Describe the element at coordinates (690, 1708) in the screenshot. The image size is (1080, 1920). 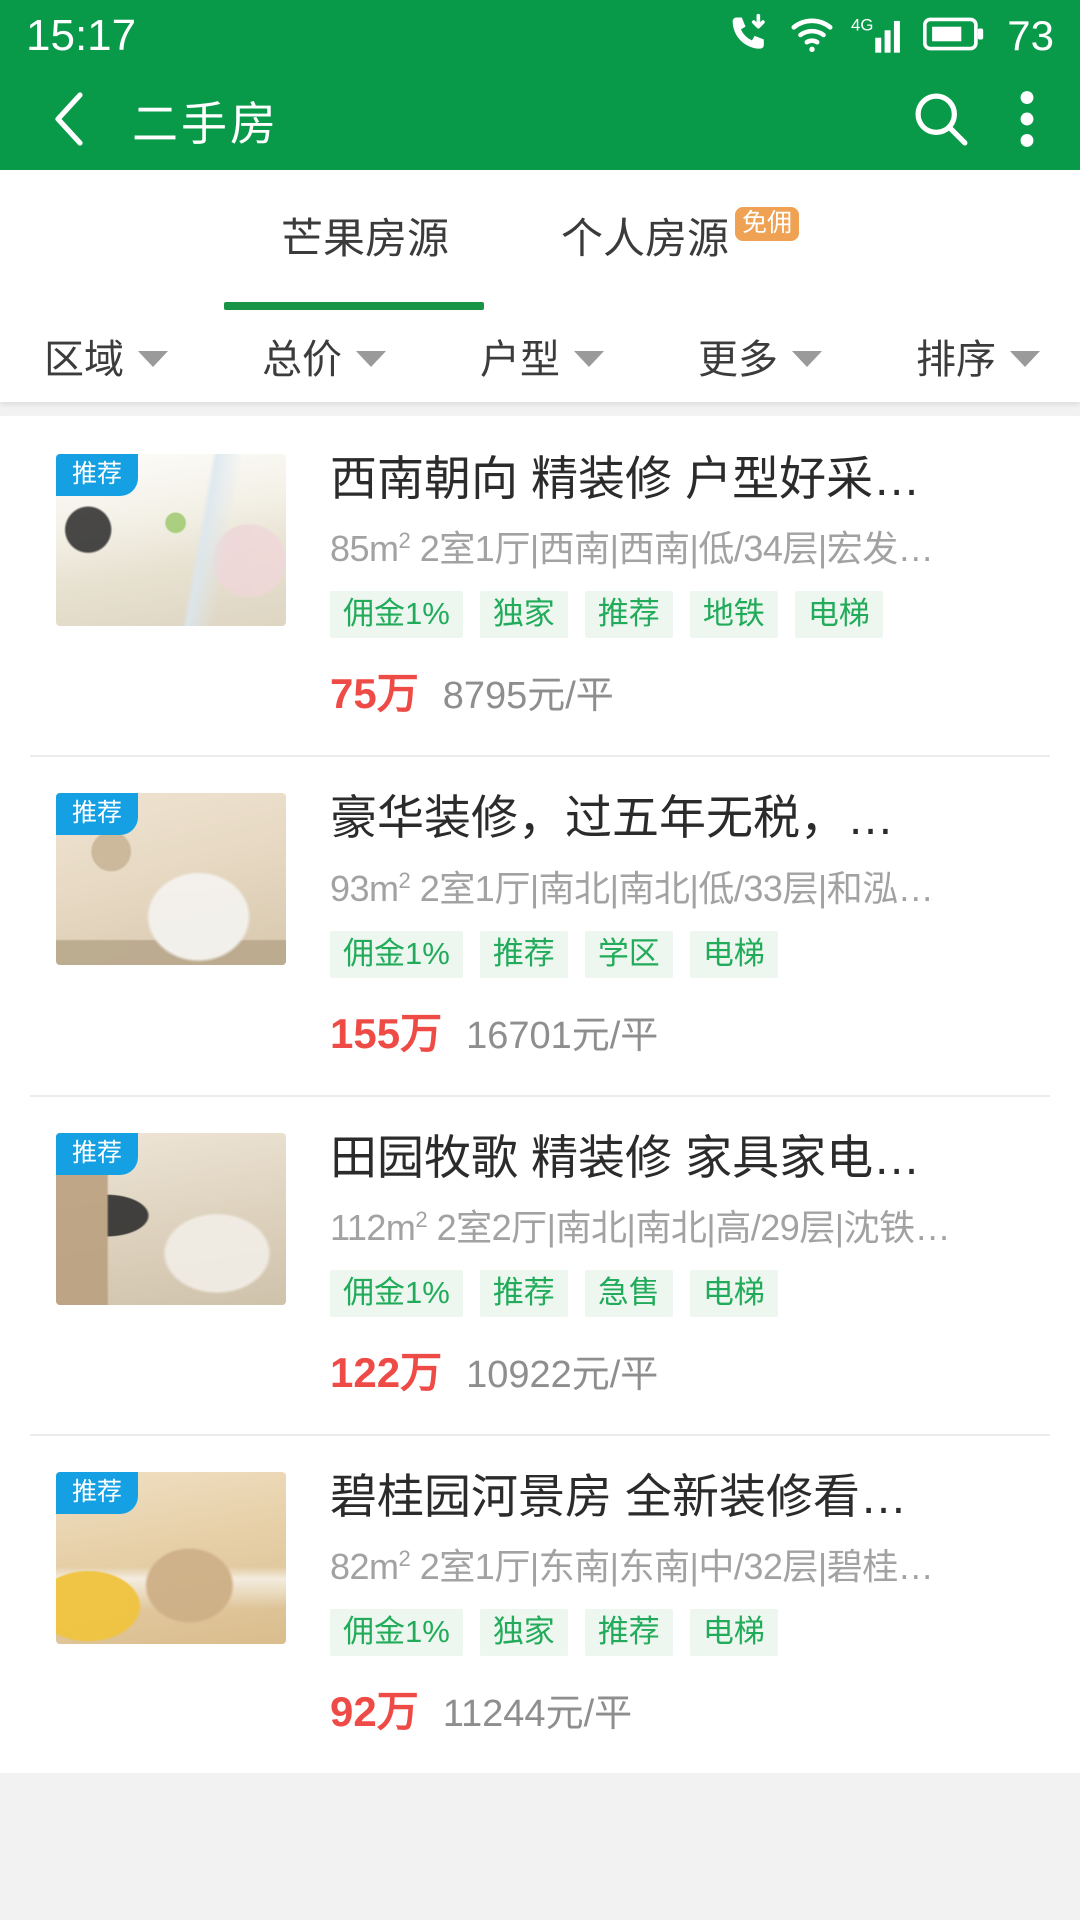
I see `listing-price-row: 92万 11244元/平` at that location.